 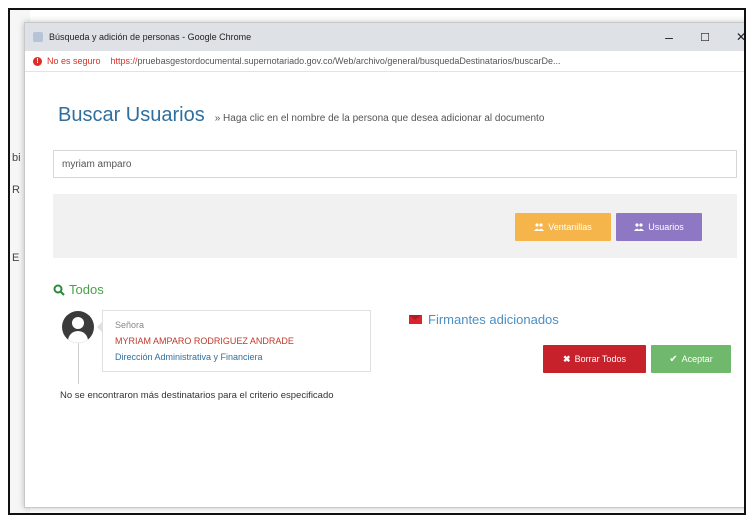 I want to click on results-filter-label: Todos, so click(x=86, y=289).